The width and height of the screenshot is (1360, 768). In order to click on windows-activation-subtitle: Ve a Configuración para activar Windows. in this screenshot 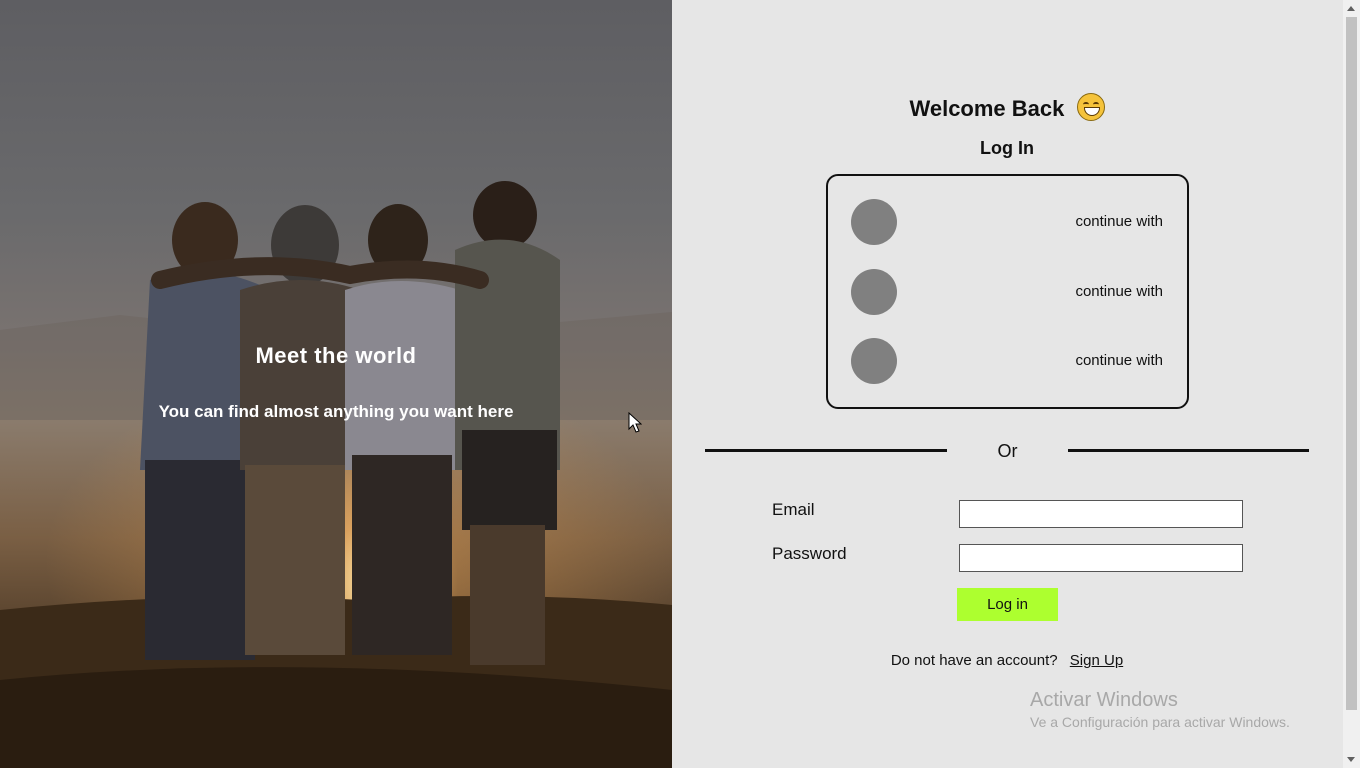, I will do `click(1160, 722)`.